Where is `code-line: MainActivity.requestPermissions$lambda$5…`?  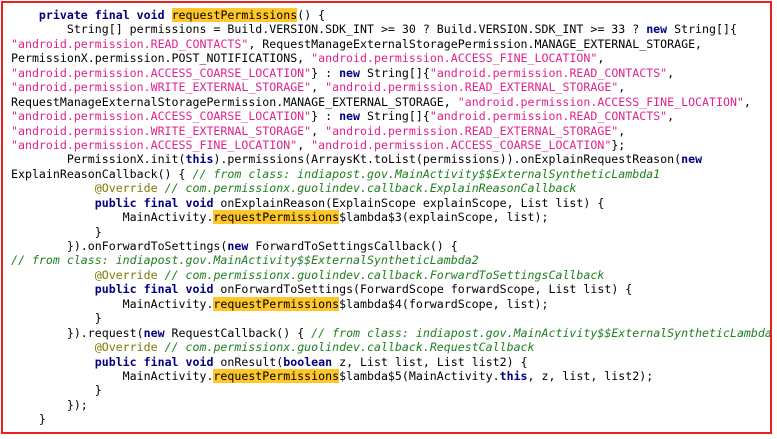
code-line: MainActivity.requestPermissions$lambda$5… is located at coordinates (390, 375).